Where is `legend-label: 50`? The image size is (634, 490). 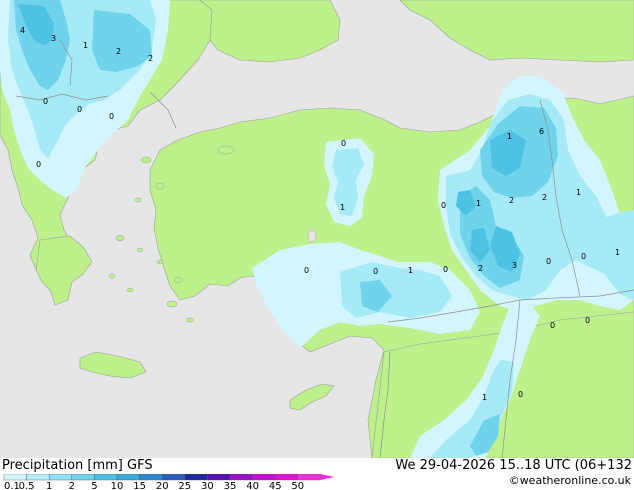 legend-label: 50 is located at coordinates (297, 485).